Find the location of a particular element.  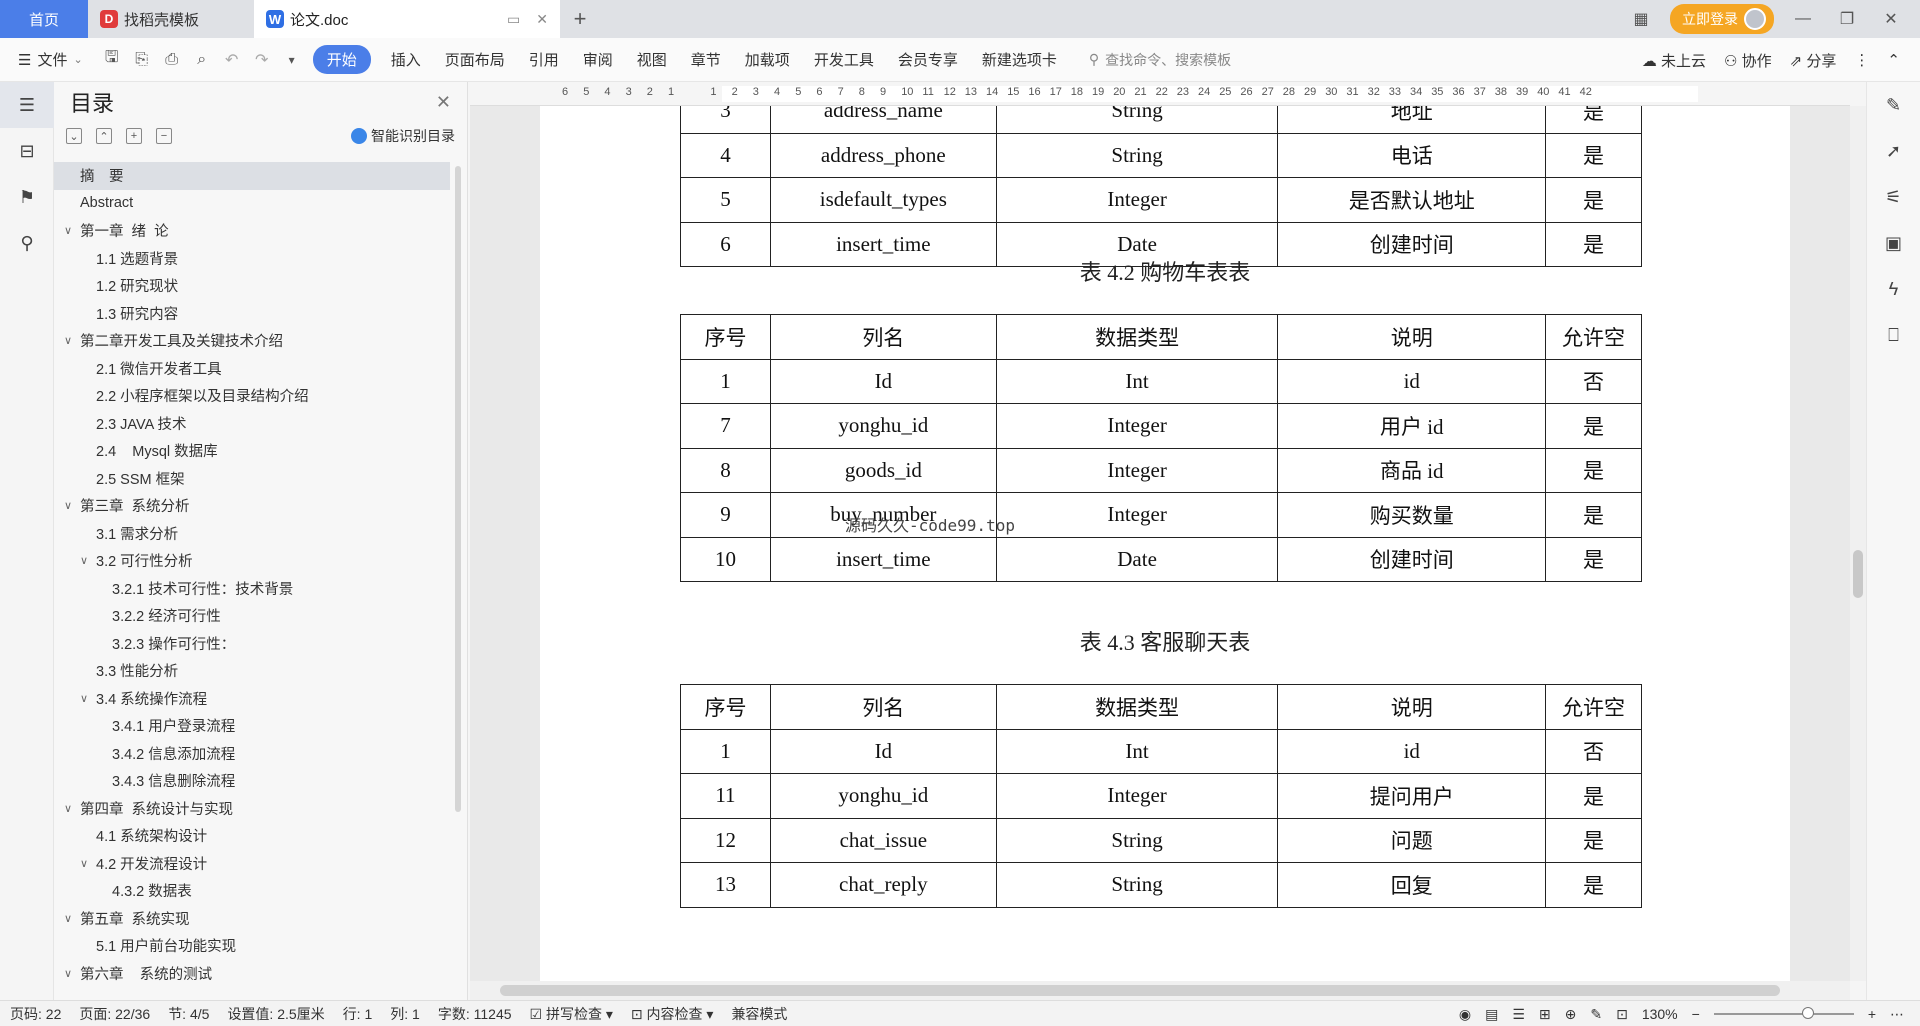

fit-page-icon: ⊡ is located at coordinates (1622, 1014).